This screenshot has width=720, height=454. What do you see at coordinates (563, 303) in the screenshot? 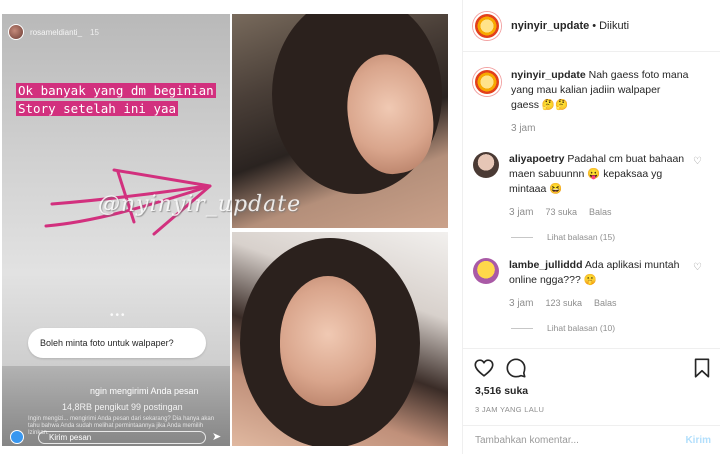
I see `comment-like-count: 123 suka` at bounding box center [563, 303].